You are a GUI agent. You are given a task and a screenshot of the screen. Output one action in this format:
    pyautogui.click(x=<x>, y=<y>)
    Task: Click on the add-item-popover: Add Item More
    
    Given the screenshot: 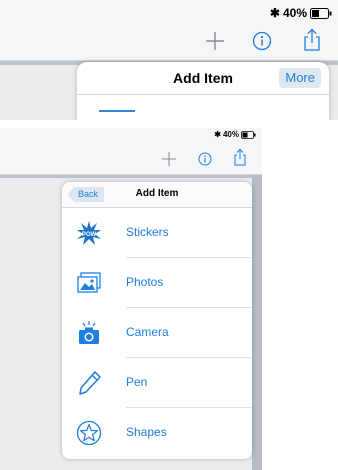 What is the action you would take?
    pyautogui.click(x=203, y=91)
    